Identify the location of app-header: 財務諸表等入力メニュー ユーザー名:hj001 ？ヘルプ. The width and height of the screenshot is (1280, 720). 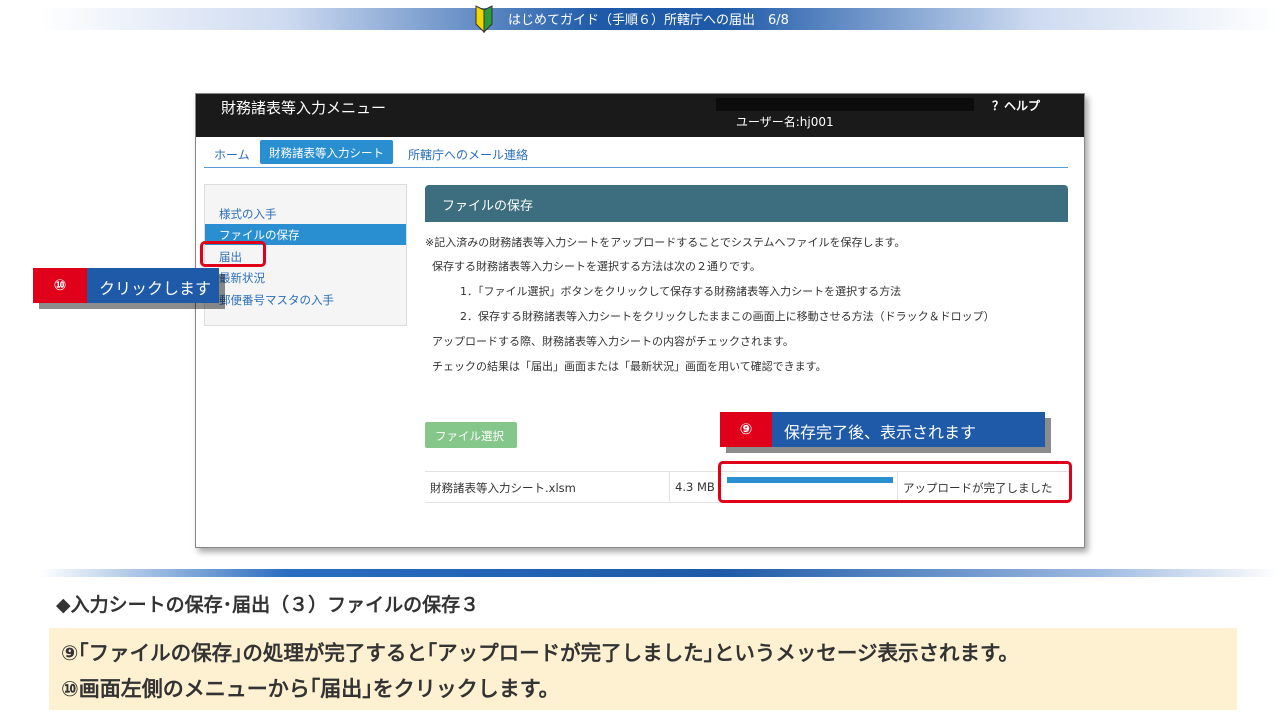
(640, 115).